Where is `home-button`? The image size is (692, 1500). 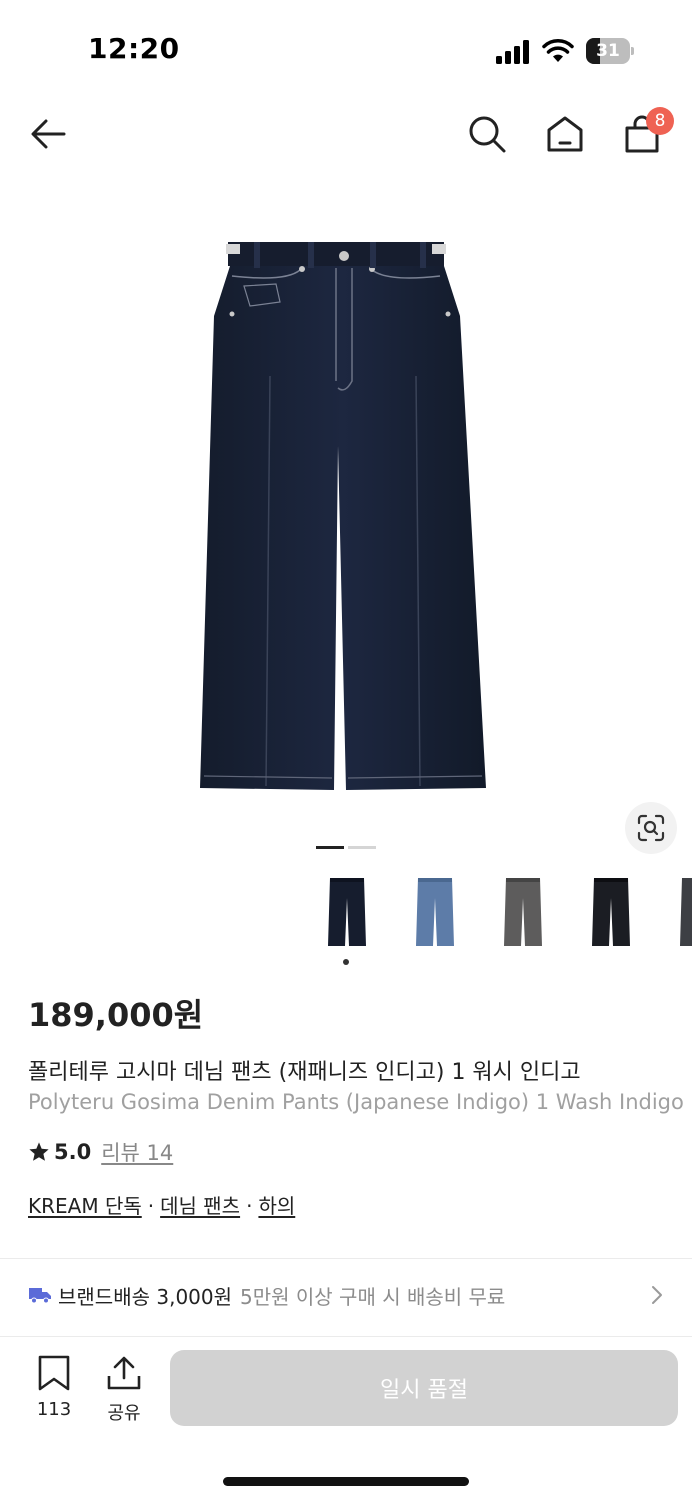 home-button is located at coordinates (565, 134).